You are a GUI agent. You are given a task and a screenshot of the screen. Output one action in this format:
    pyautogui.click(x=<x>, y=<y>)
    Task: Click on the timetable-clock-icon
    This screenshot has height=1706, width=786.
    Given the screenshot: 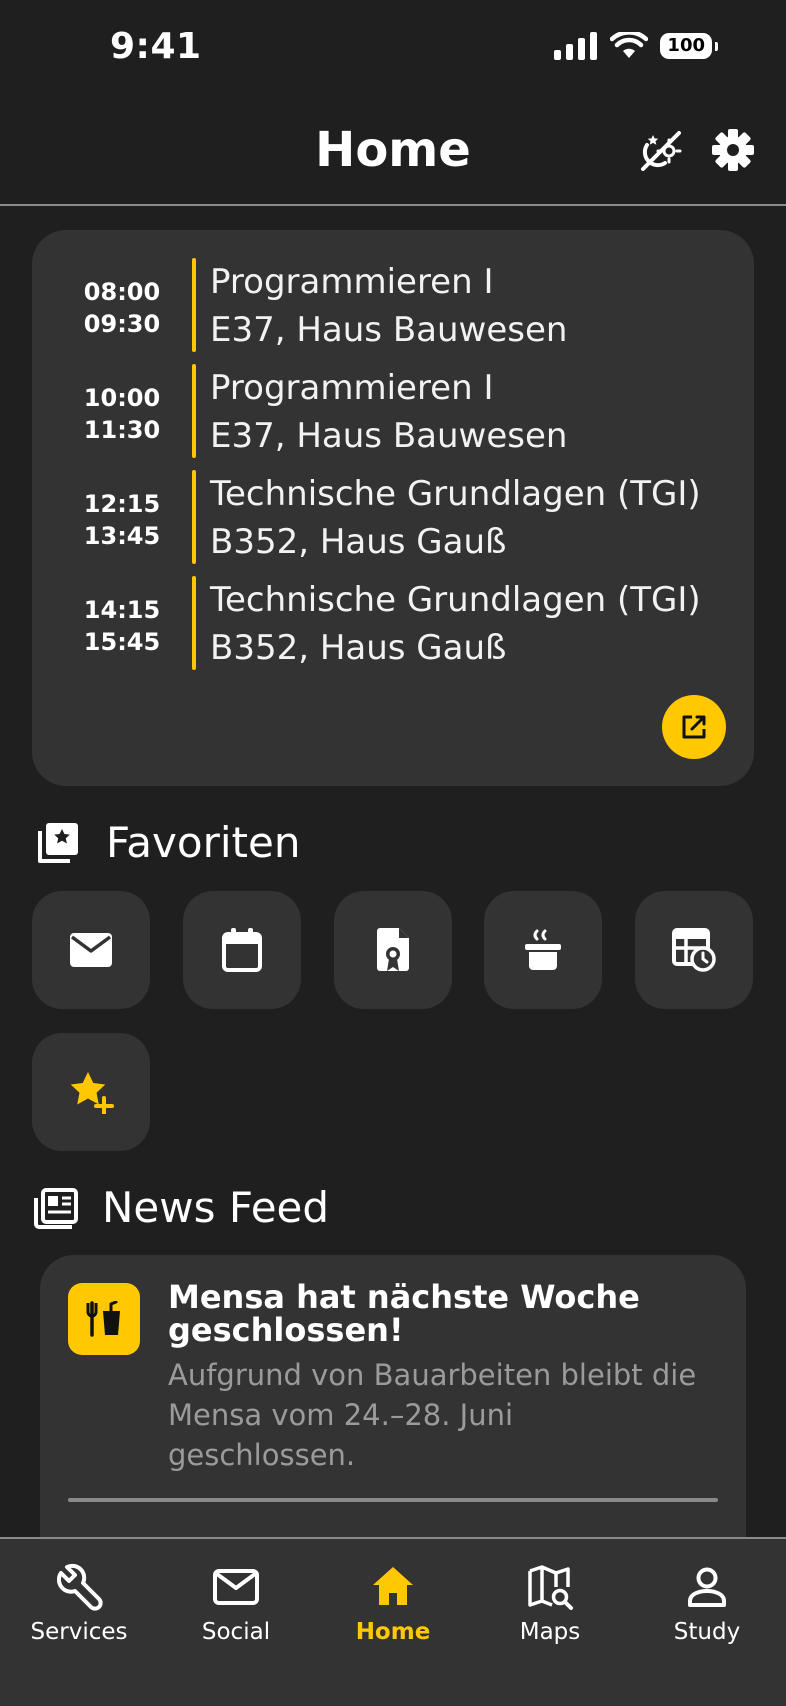 What is the action you would take?
    pyautogui.click(x=694, y=950)
    